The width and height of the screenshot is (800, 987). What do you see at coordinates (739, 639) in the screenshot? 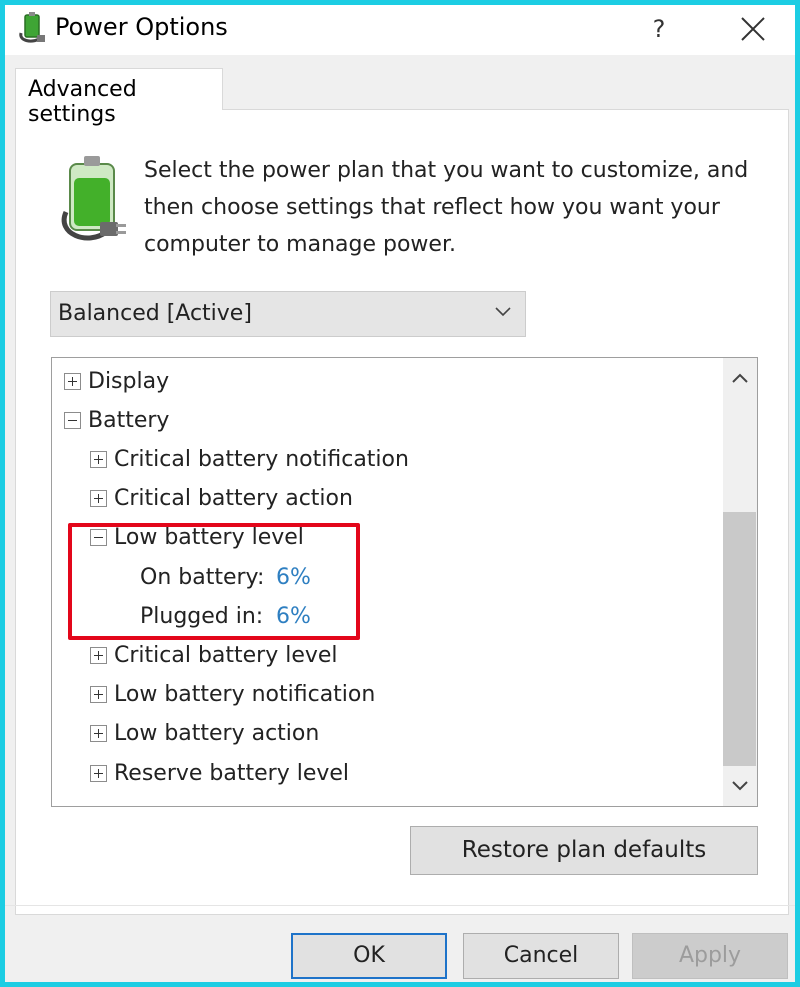
I see `scrollbar-thumb` at bounding box center [739, 639].